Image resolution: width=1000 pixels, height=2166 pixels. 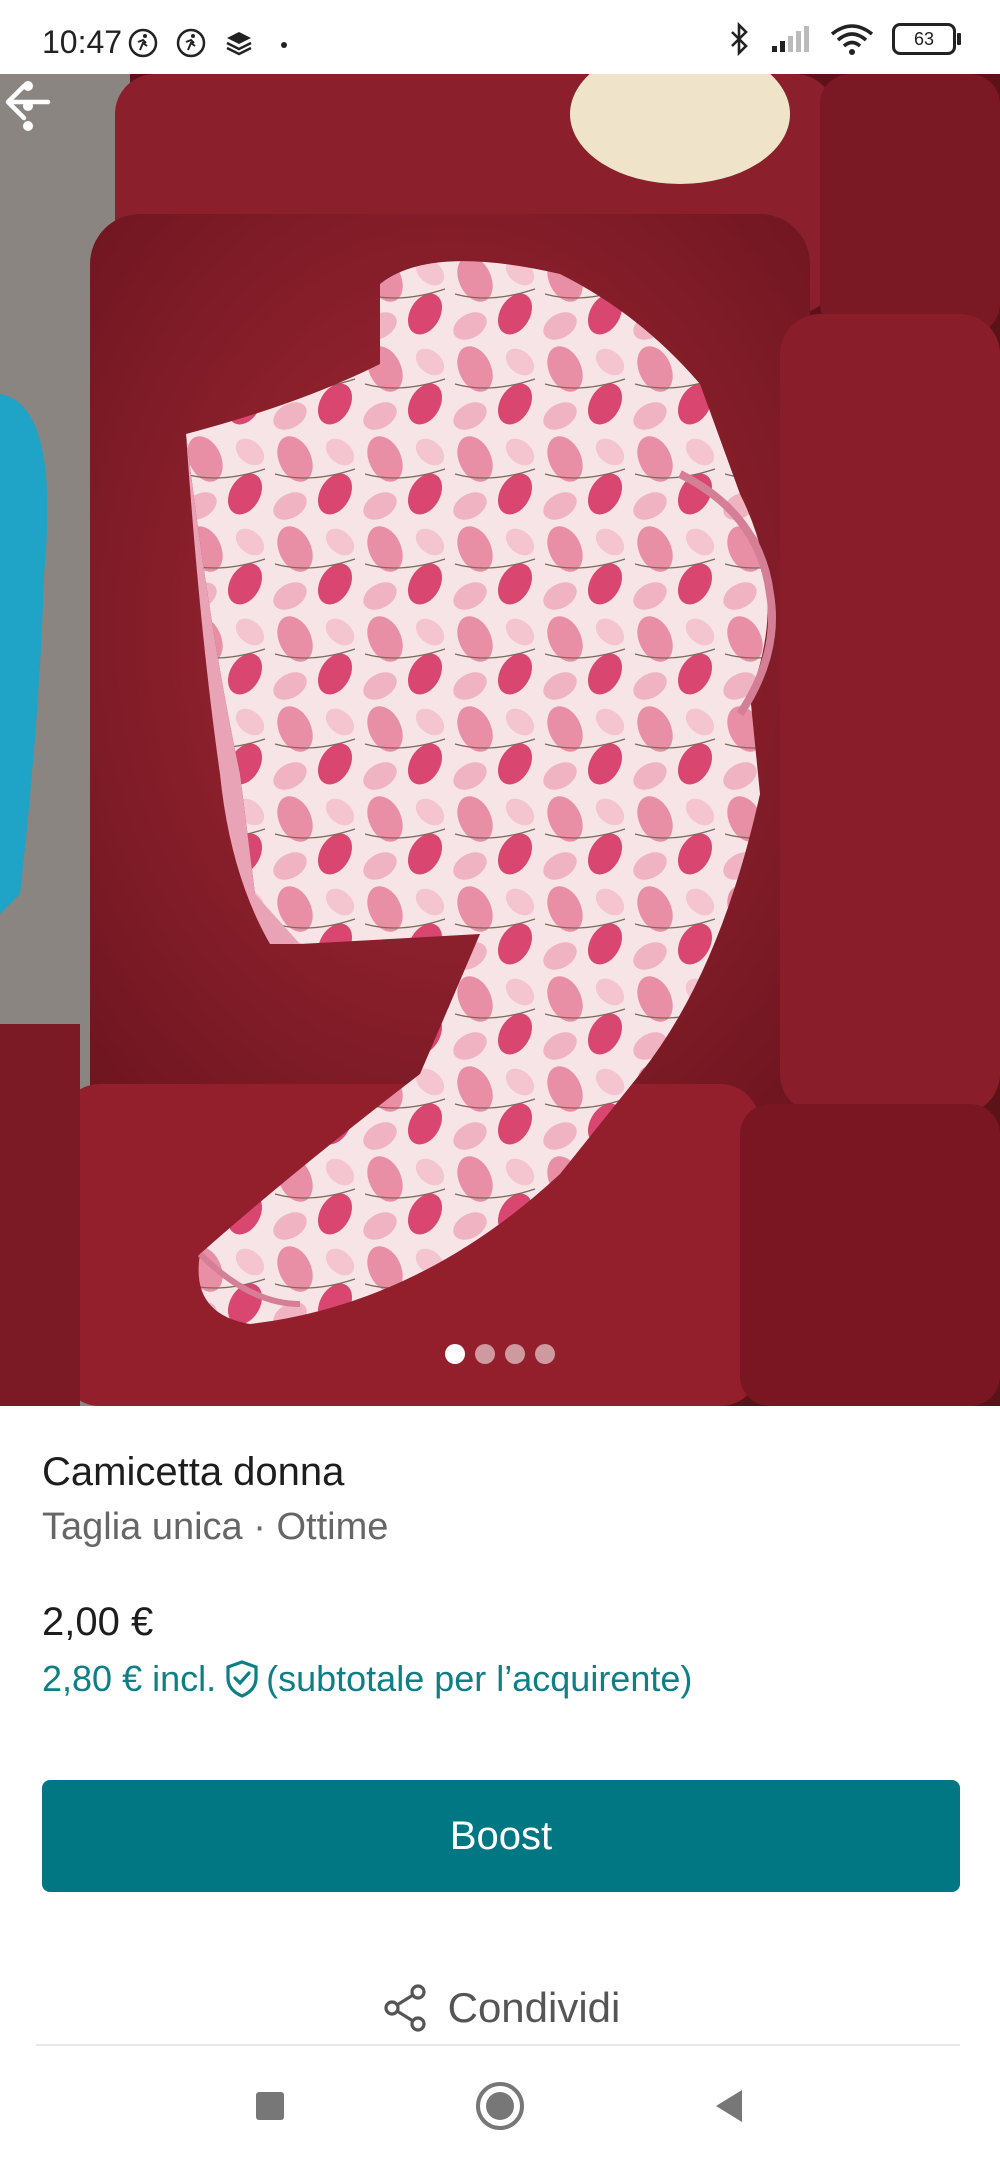 I want to click on item-title: Camicetta donna, so click(x=193, y=1472).